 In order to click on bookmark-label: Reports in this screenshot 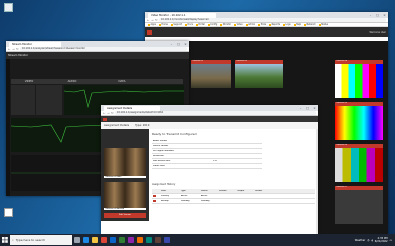, I will do `click(275, 24)`.